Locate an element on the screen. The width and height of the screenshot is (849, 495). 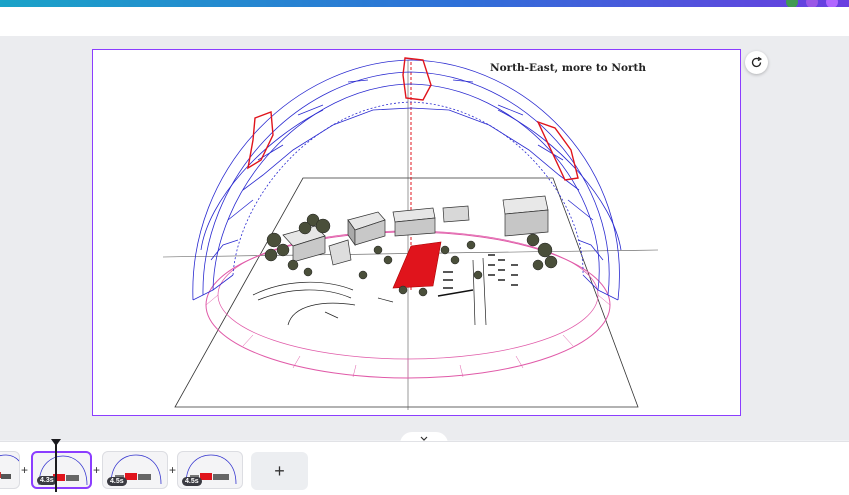
editor-header is located at coordinates (424, 21).